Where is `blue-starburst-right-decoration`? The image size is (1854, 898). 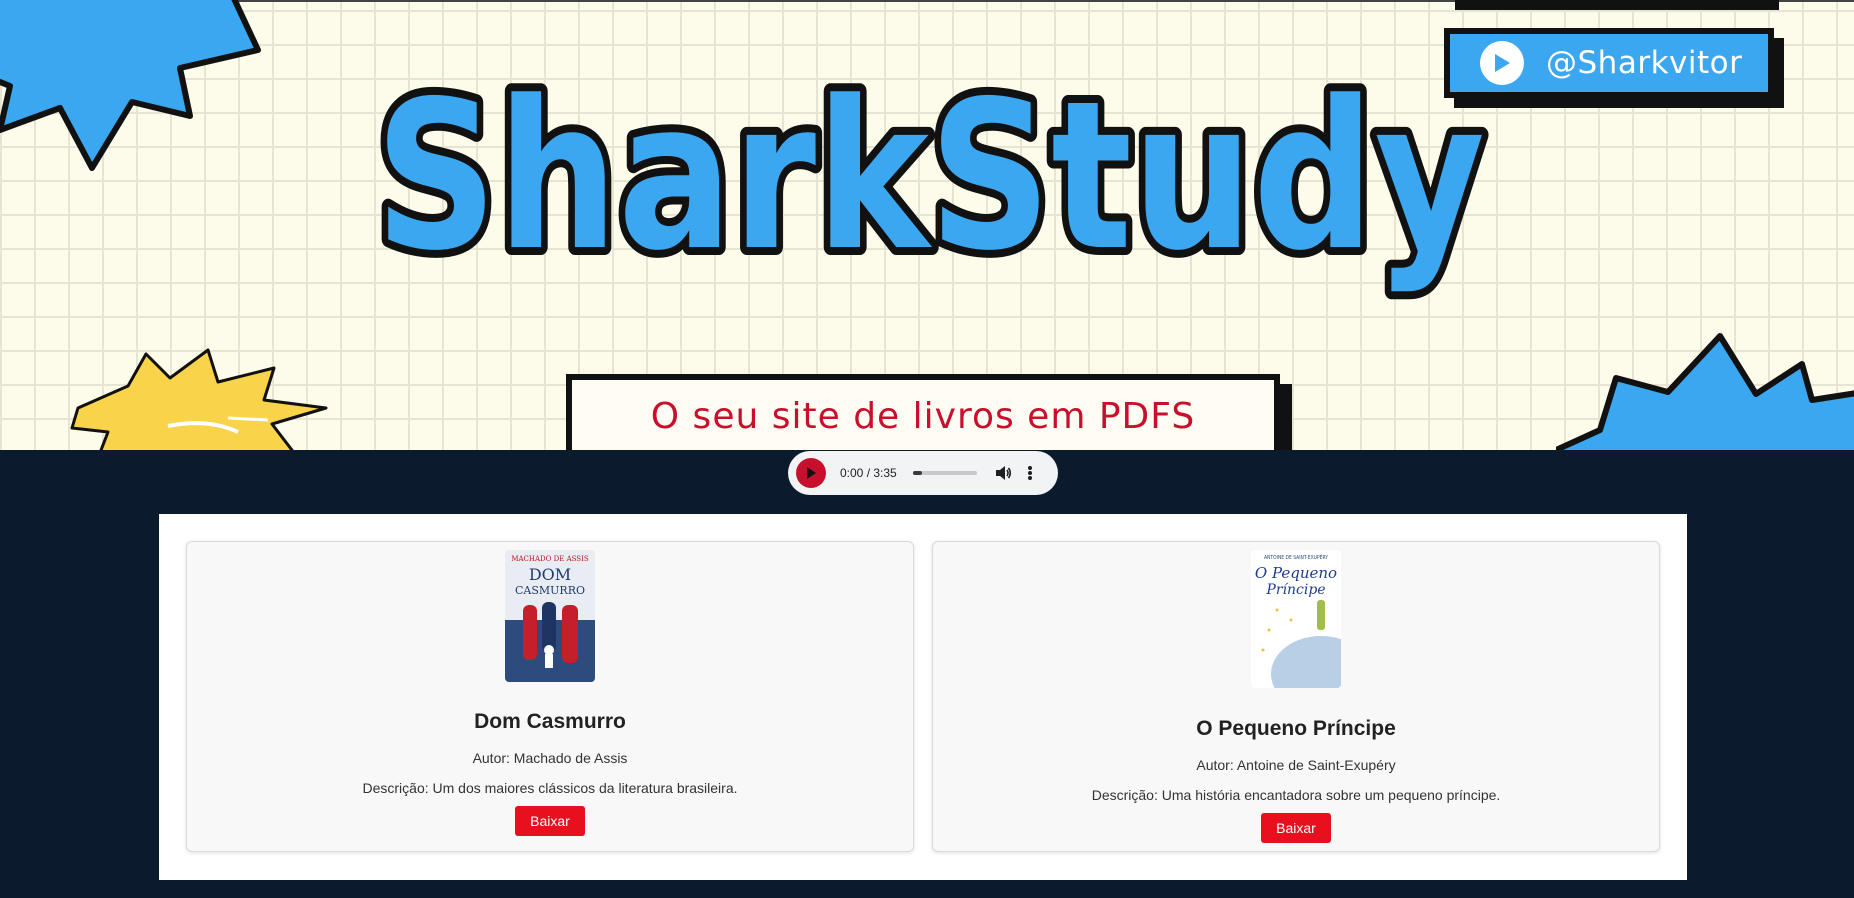
blue-starburst-right-decoration is located at coordinates (1705, 391).